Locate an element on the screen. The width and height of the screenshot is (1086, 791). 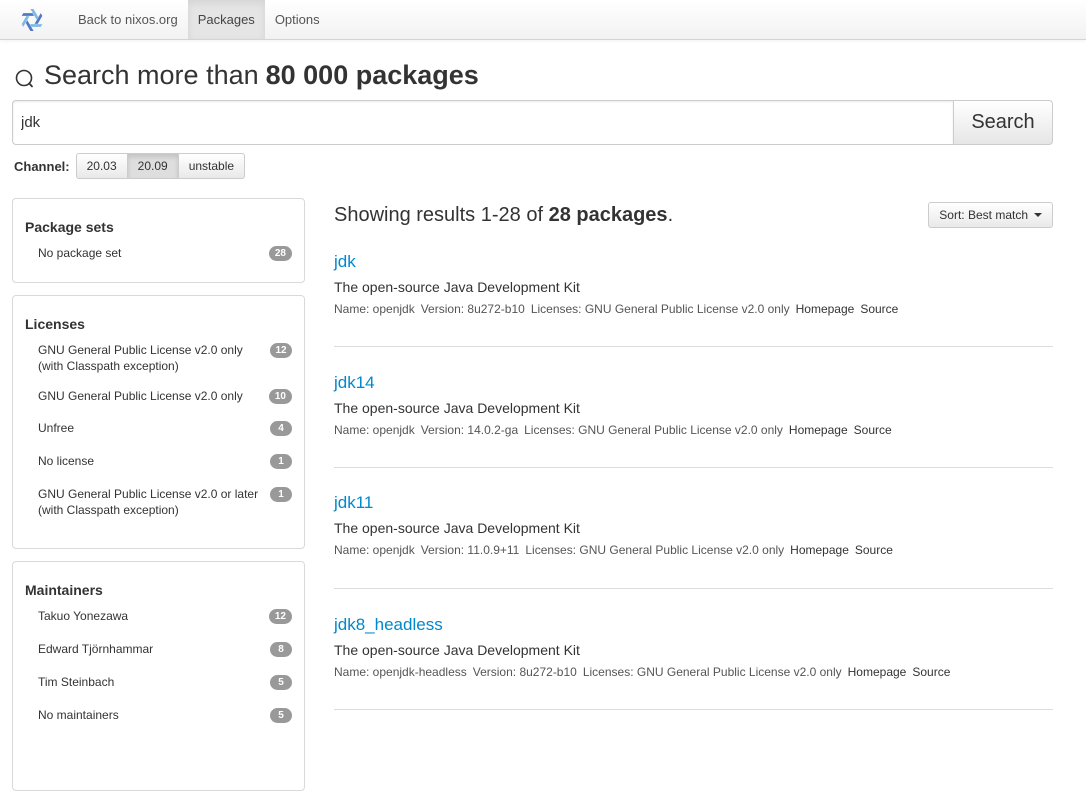
results-summary-suffix: . is located at coordinates (670, 214).